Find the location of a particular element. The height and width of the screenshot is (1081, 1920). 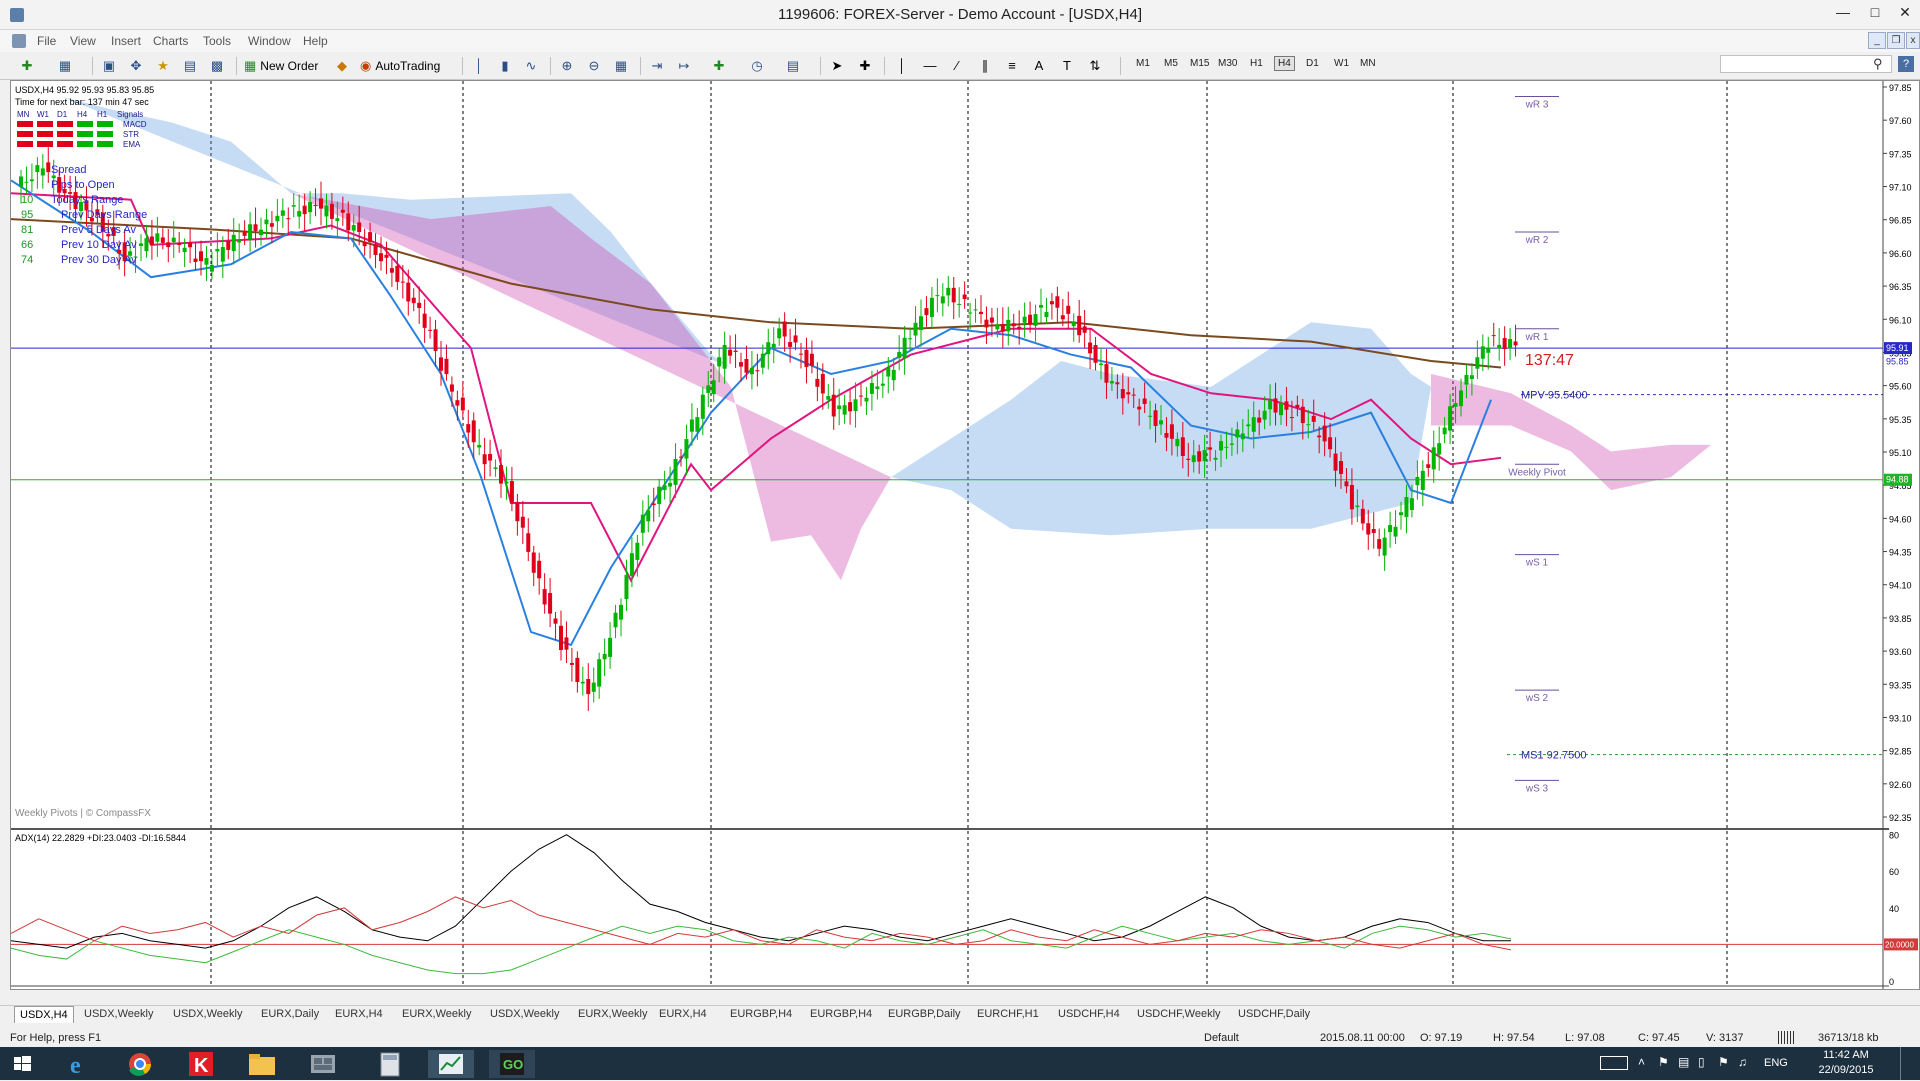

terminal-icon: ▤ is located at coordinates (190, 66).